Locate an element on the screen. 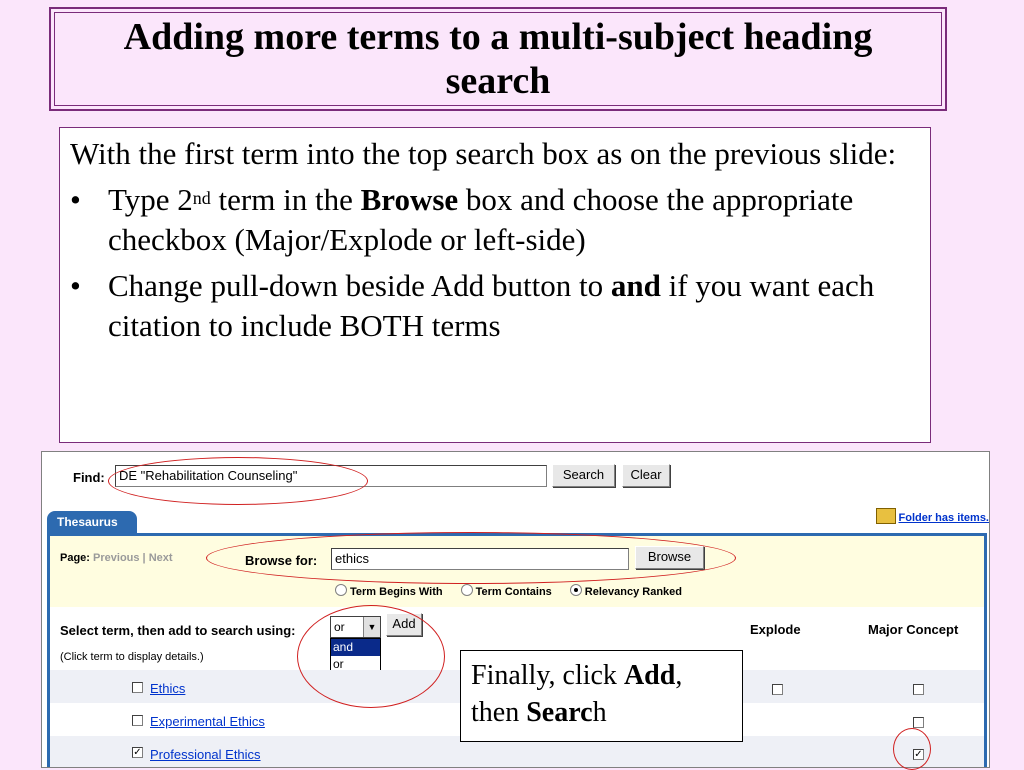 This screenshot has height=770, width=1024. callout-line1-bold: Add is located at coordinates (649, 675).